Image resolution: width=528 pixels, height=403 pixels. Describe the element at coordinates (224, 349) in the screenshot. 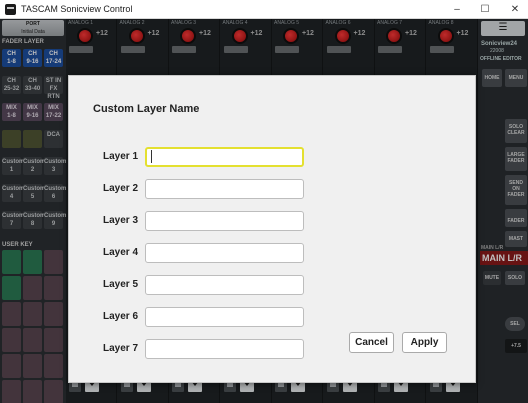

I see `layer-7-name-input` at that location.